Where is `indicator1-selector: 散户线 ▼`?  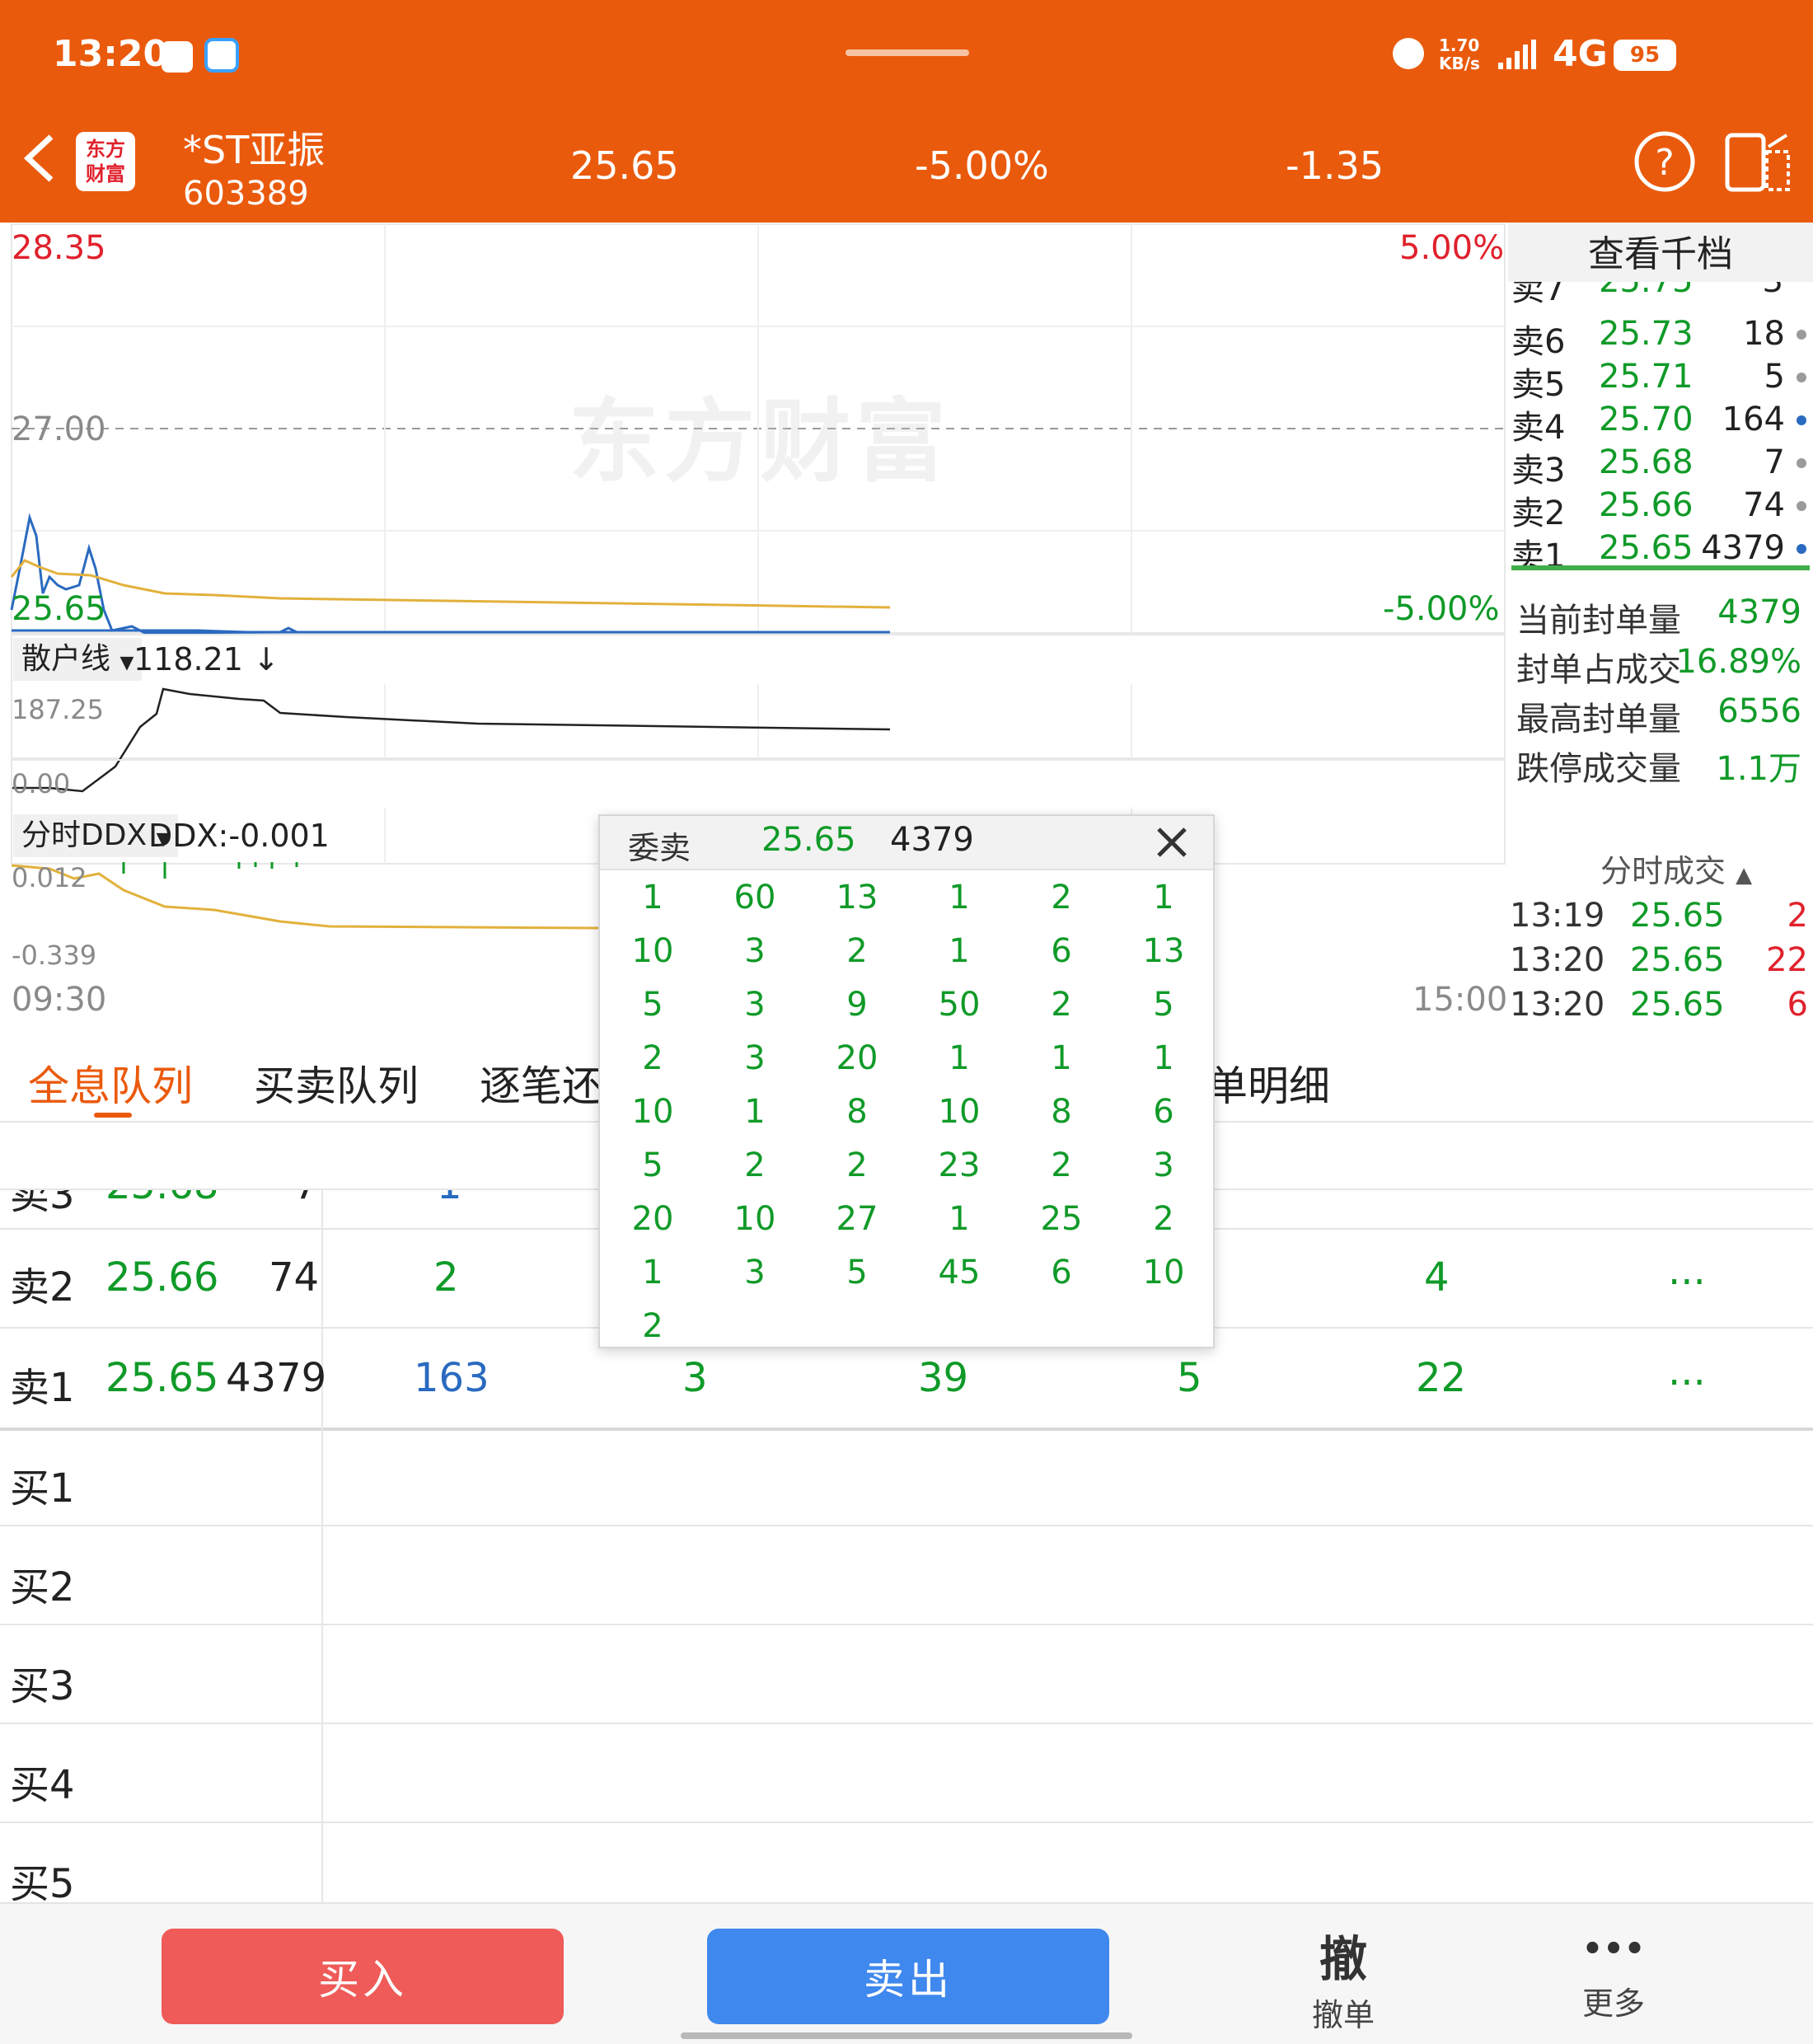 indicator1-selector: 散户线 ▼ is located at coordinates (78, 659).